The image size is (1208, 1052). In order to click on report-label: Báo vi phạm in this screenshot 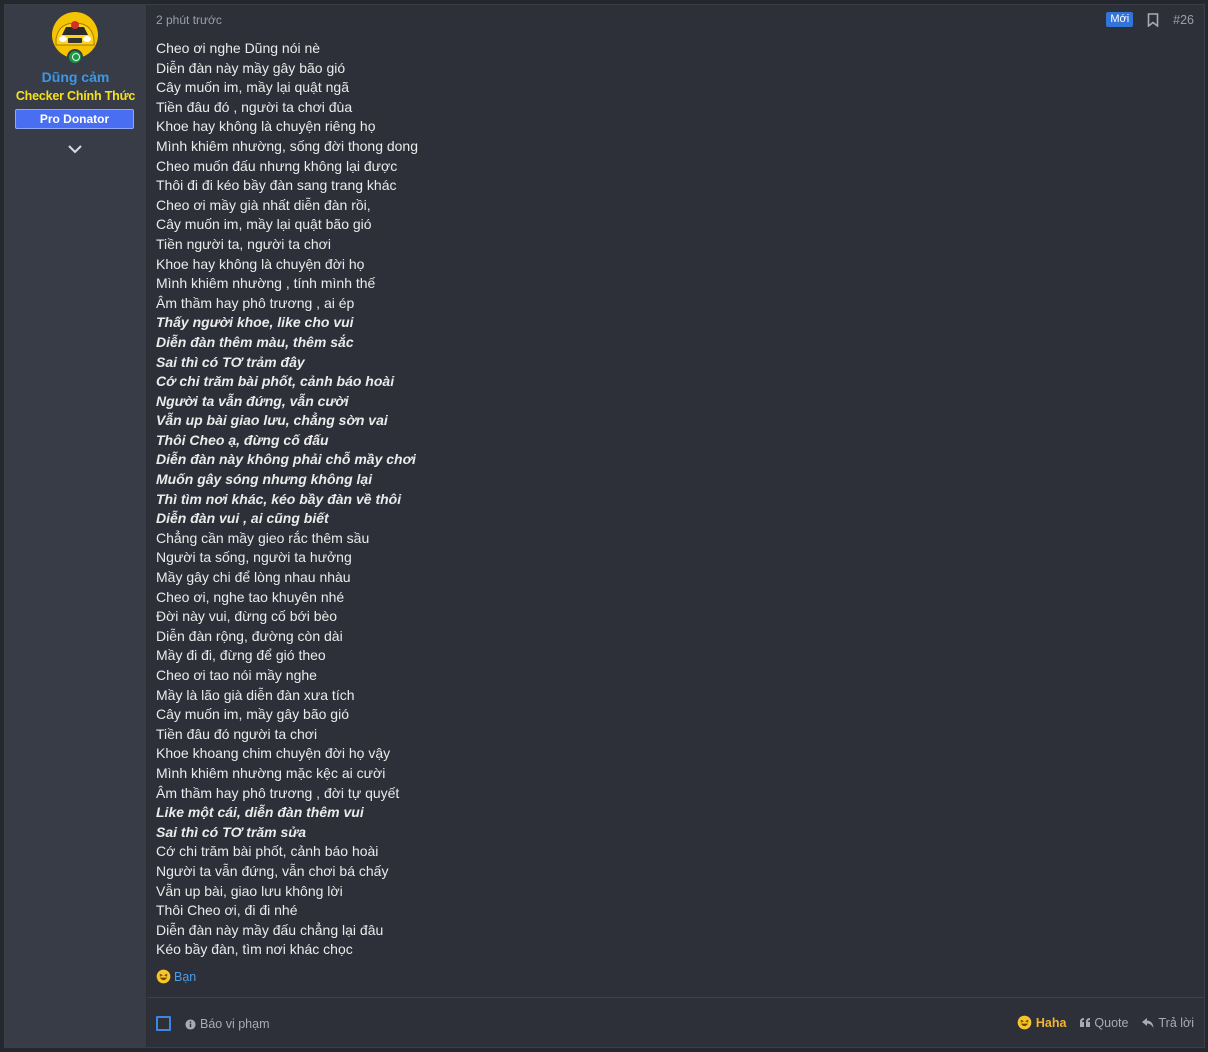, I will do `click(235, 1024)`.